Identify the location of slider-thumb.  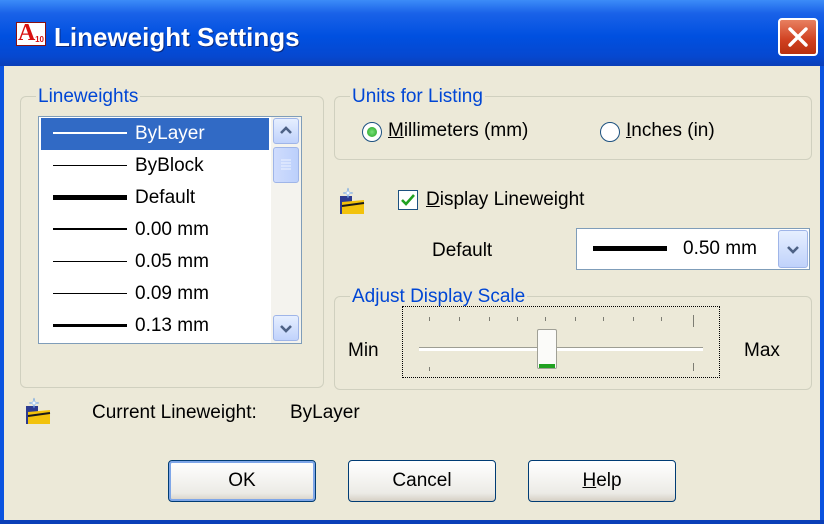
(547, 349).